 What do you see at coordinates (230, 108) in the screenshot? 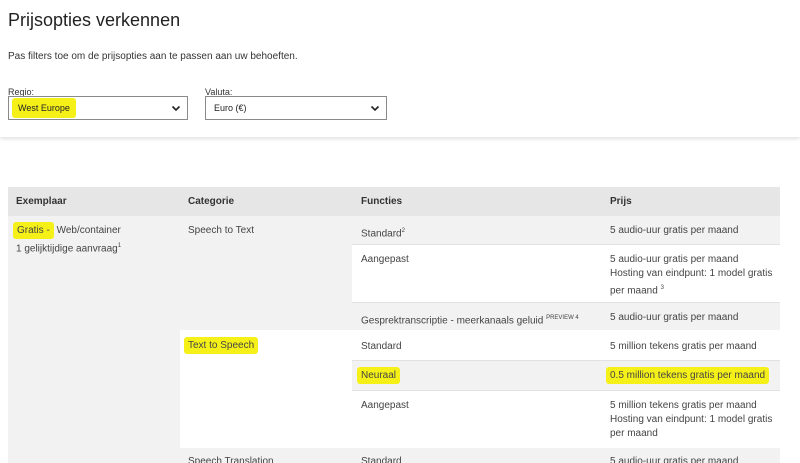
I see `currency-value: Euro (€)` at bounding box center [230, 108].